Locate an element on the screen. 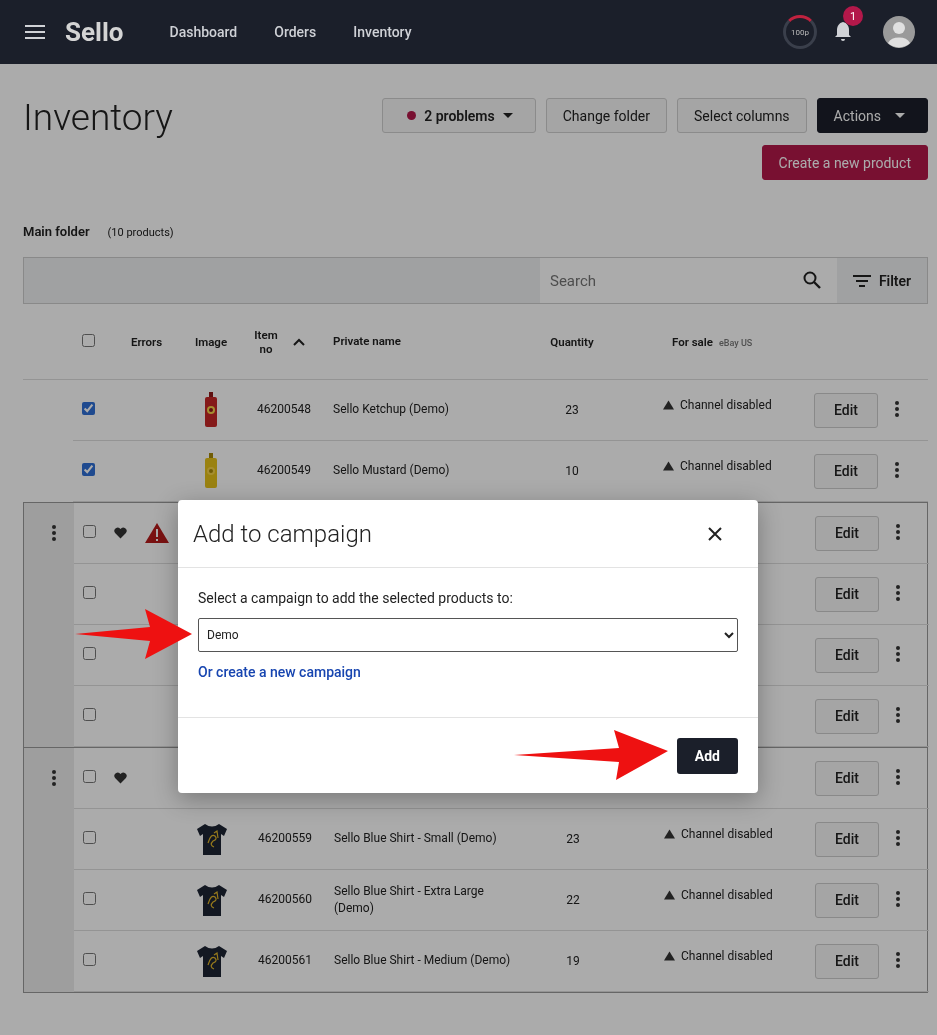 The height and width of the screenshot is (1035, 937). close-icon is located at coordinates (715, 533).